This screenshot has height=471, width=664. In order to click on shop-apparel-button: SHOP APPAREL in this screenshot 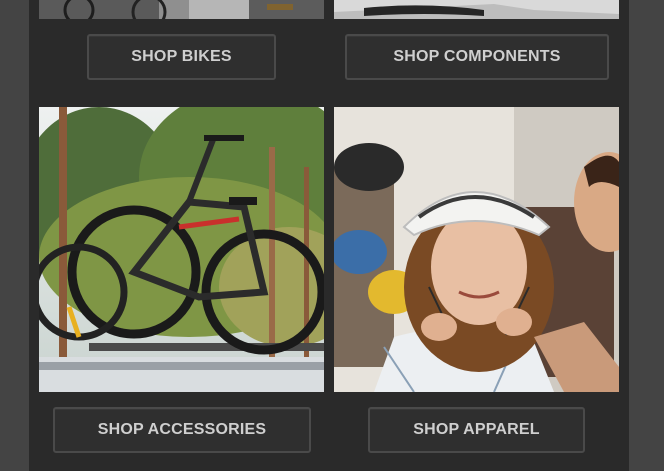, I will do `click(476, 430)`.